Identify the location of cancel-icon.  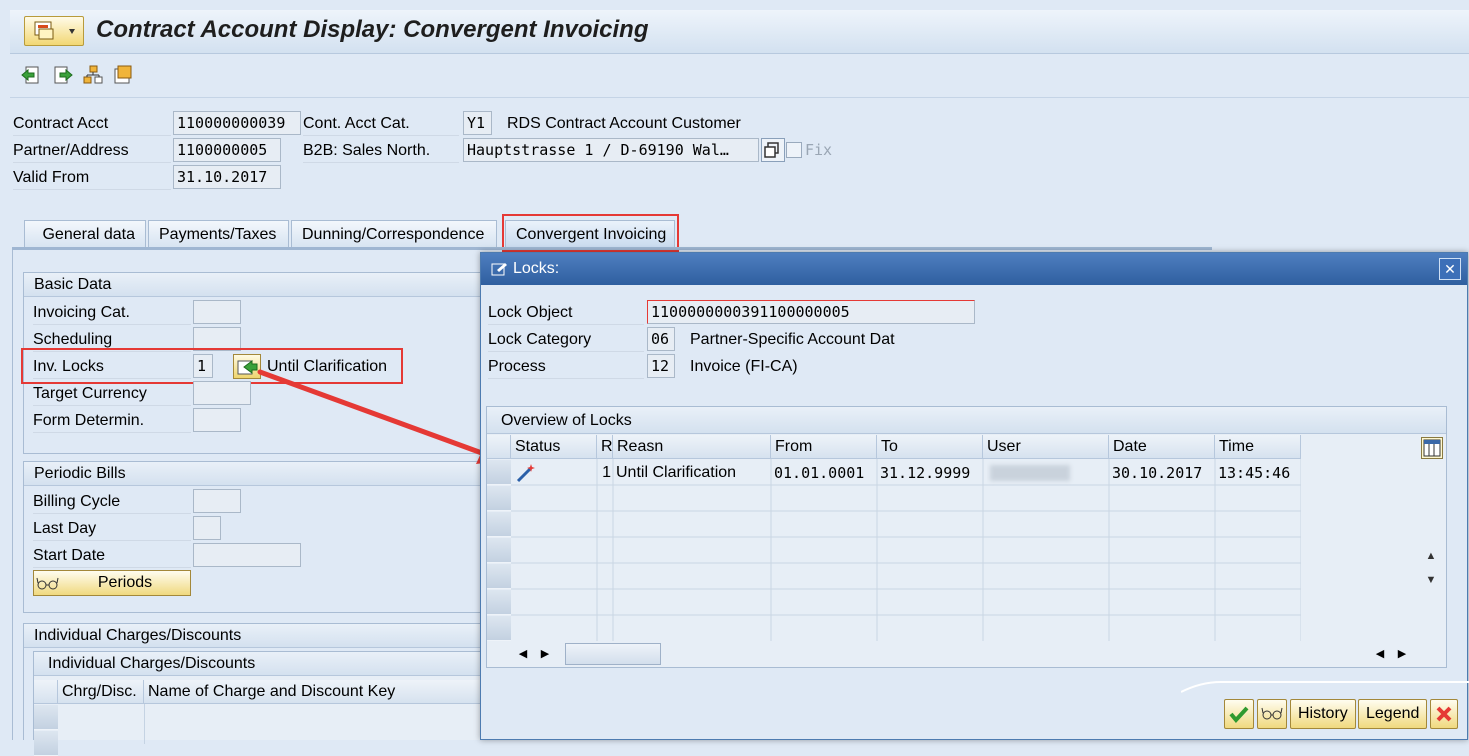
(1444, 714).